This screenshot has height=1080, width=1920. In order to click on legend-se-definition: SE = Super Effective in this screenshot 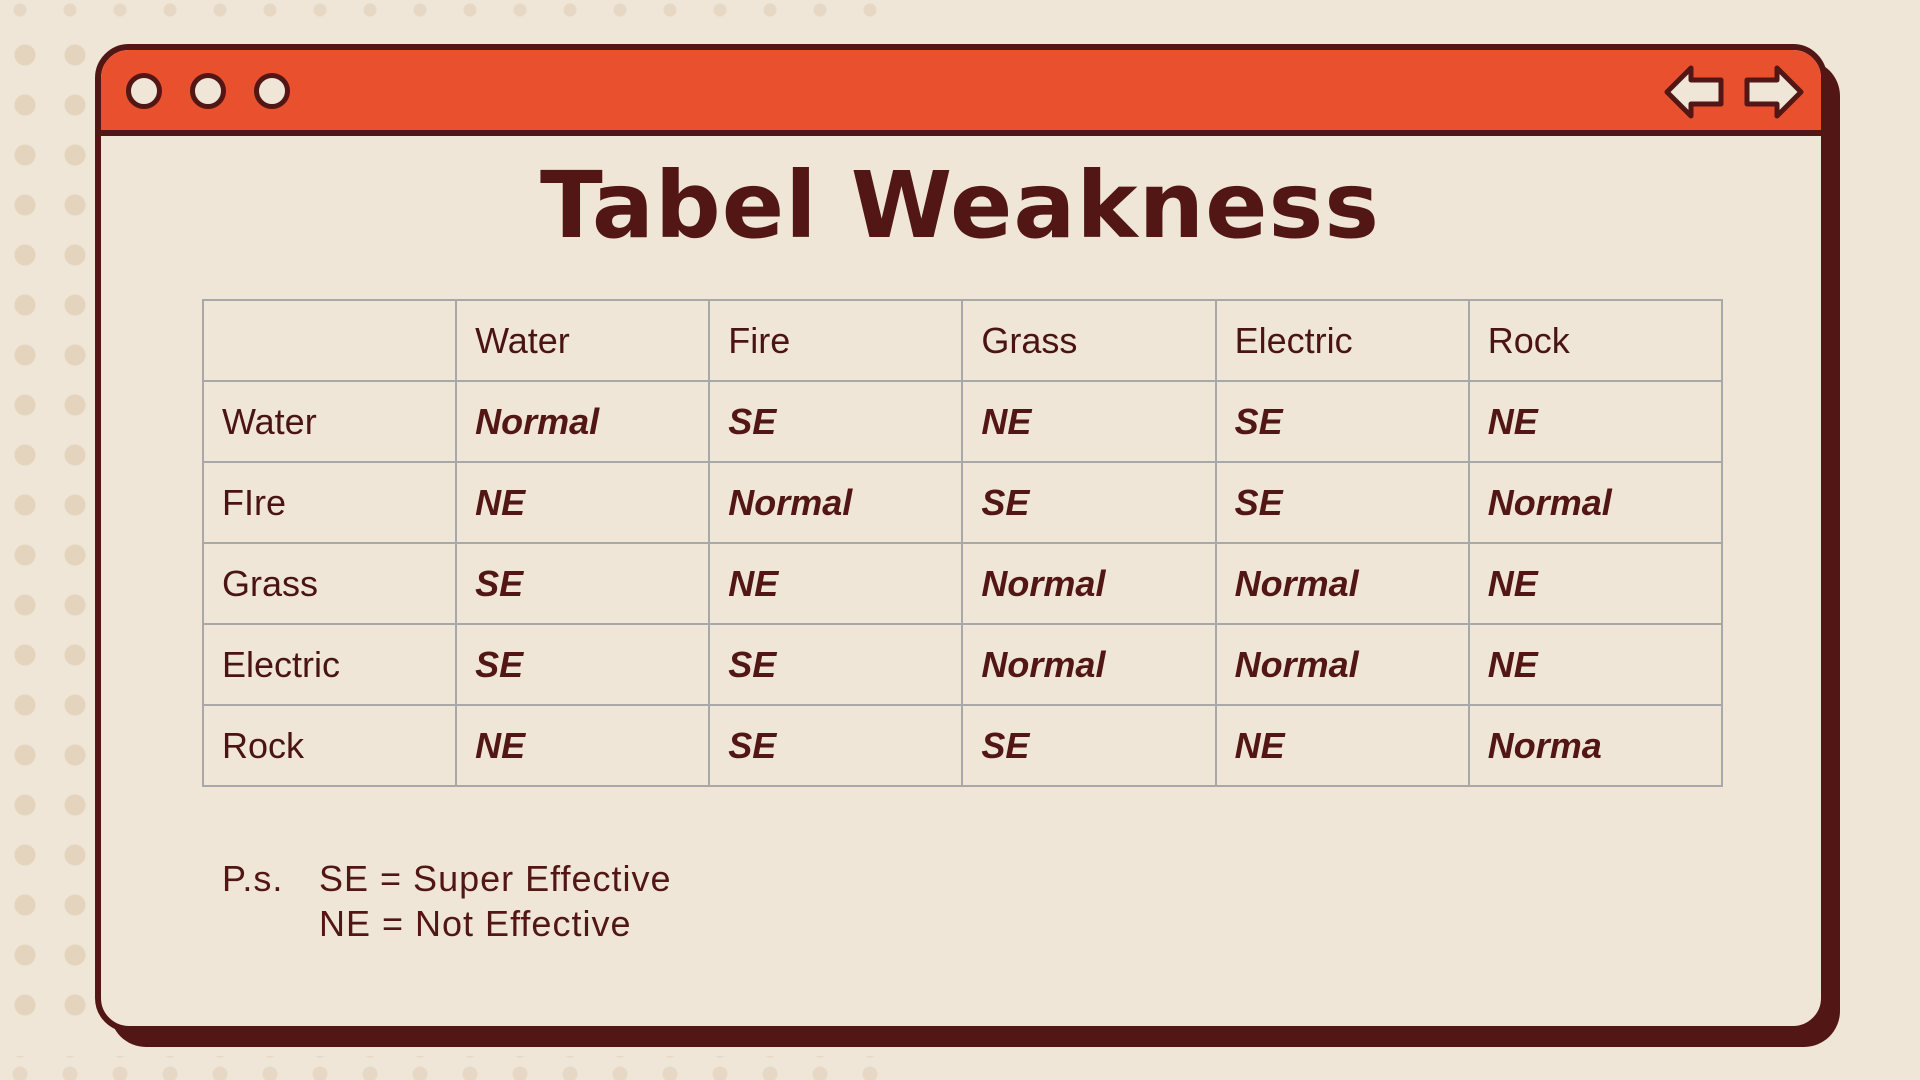, I will do `click(495, 878)`.